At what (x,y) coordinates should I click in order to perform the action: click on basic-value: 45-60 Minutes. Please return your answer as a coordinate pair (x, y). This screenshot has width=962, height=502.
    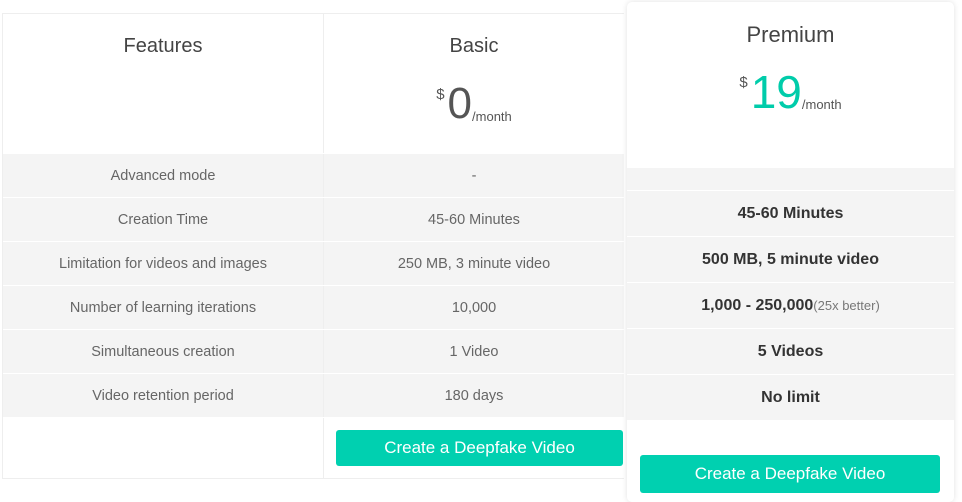
    Looking at the image, I should click on (474, 219).